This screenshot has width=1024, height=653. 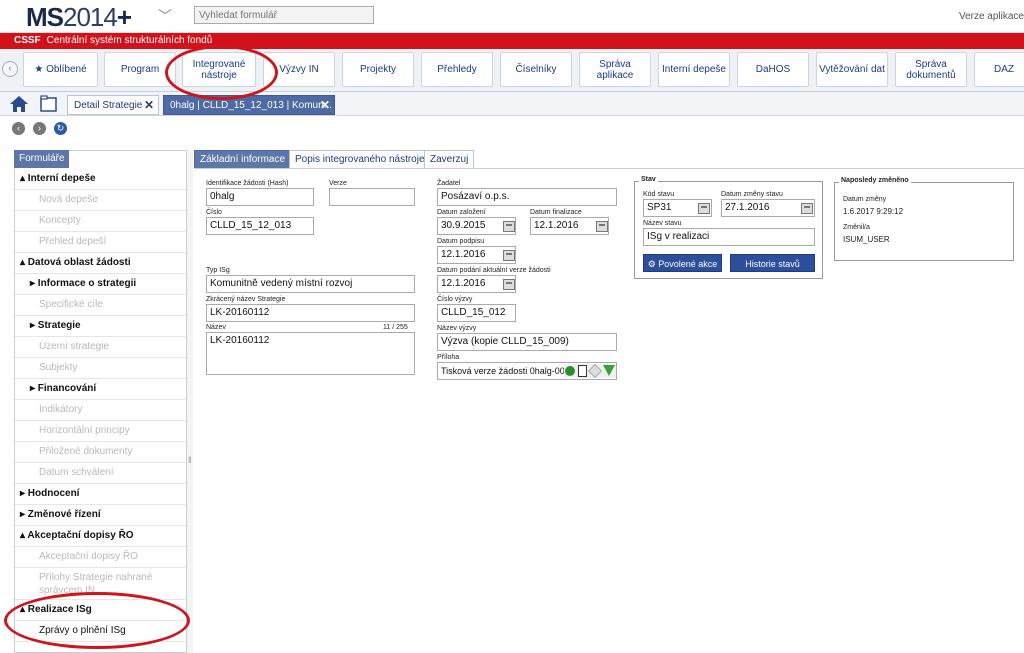 I want to click on sidebar-item: ▴ Interní depeše, so click(x=100, y=179).